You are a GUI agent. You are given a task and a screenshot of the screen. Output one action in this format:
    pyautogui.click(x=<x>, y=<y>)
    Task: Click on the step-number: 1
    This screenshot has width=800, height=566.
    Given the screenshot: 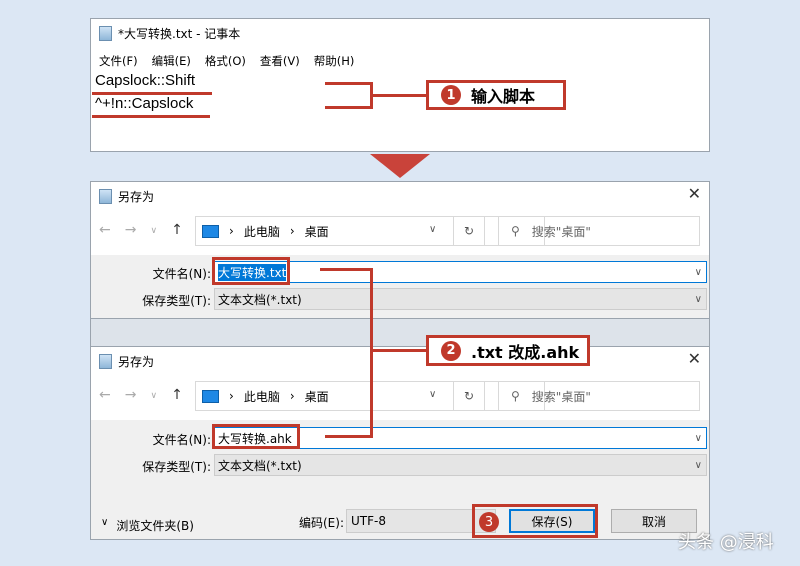 What is the action you would take?
    pyautogui.click(x=451, y=95)
    